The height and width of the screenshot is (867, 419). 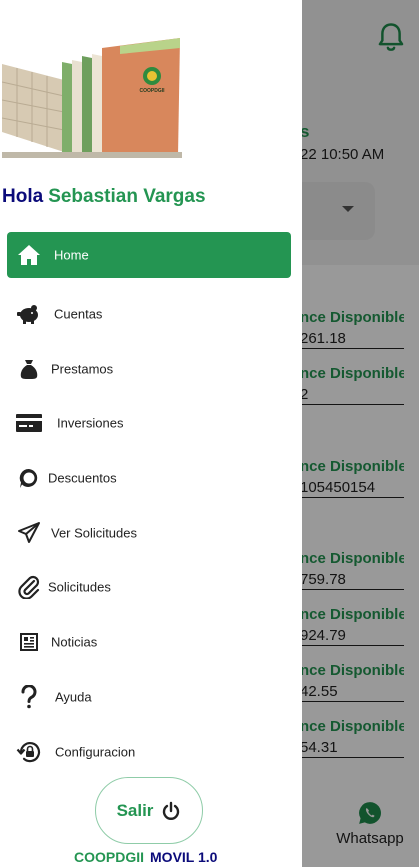 I want to click on power-icon, so click(x=171, y=810).